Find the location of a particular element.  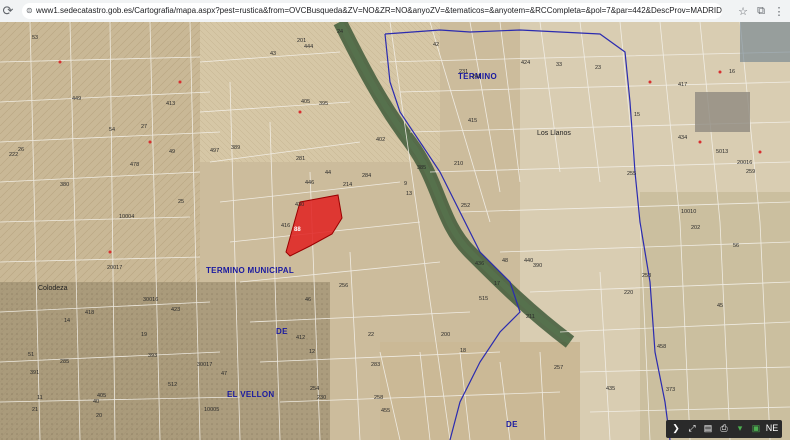

parcel-number: 423 is located at coordinates (175, 310).